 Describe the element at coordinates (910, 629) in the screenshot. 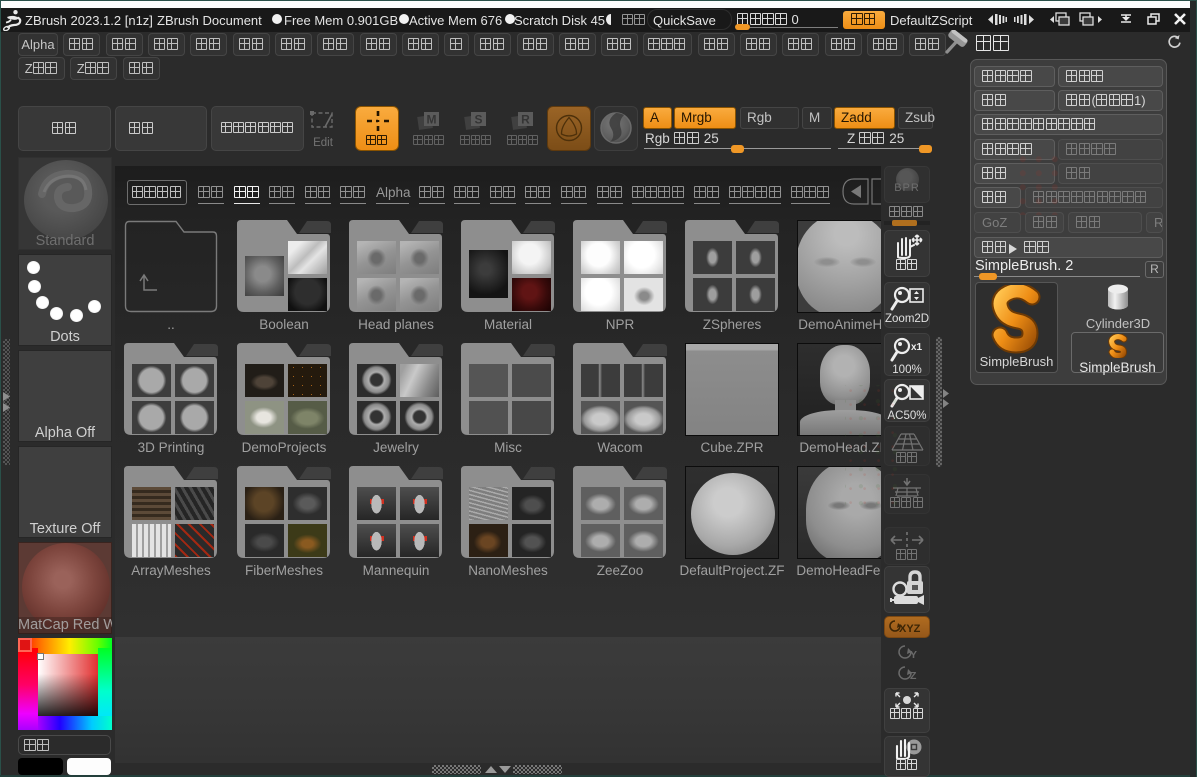

I see `svg-text: XYZ` at that location.